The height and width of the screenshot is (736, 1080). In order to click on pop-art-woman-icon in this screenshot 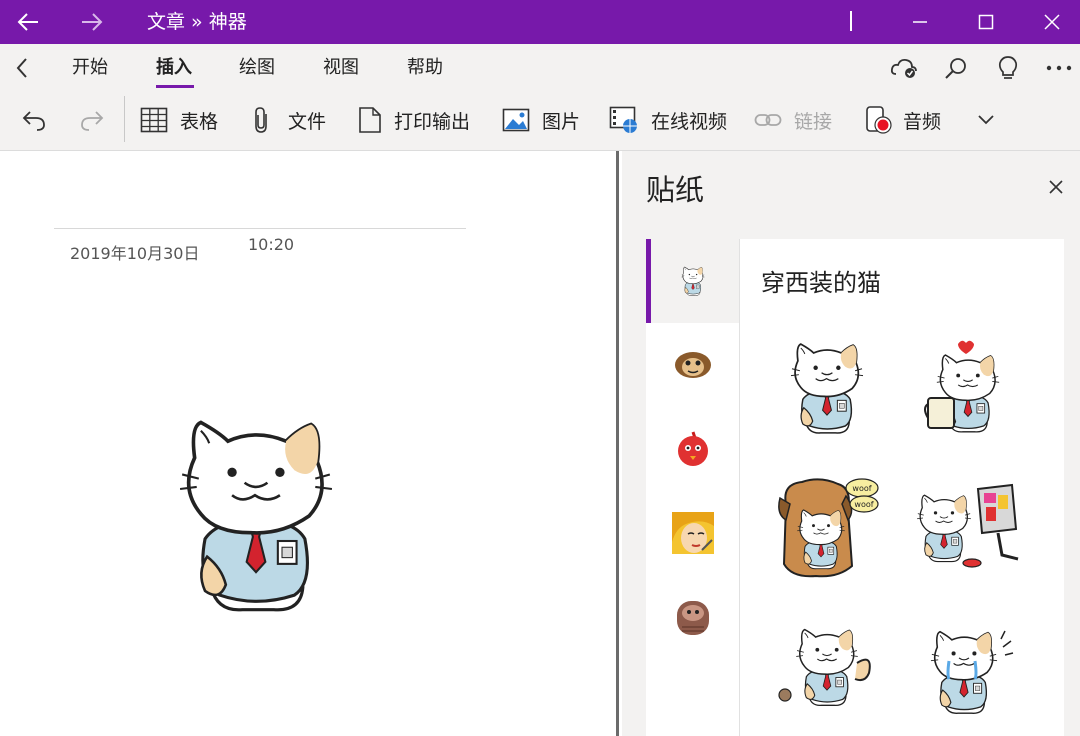, I will do `click(692, 533)`.